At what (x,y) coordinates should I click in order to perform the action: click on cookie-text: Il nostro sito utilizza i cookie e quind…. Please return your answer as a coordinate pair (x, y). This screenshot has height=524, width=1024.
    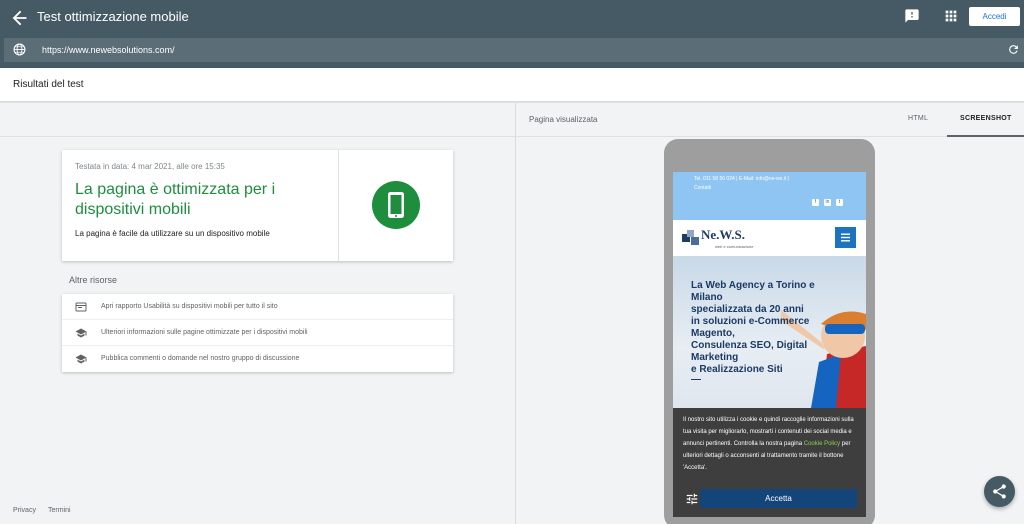
    Looking at the image, I should click on (773, 444).